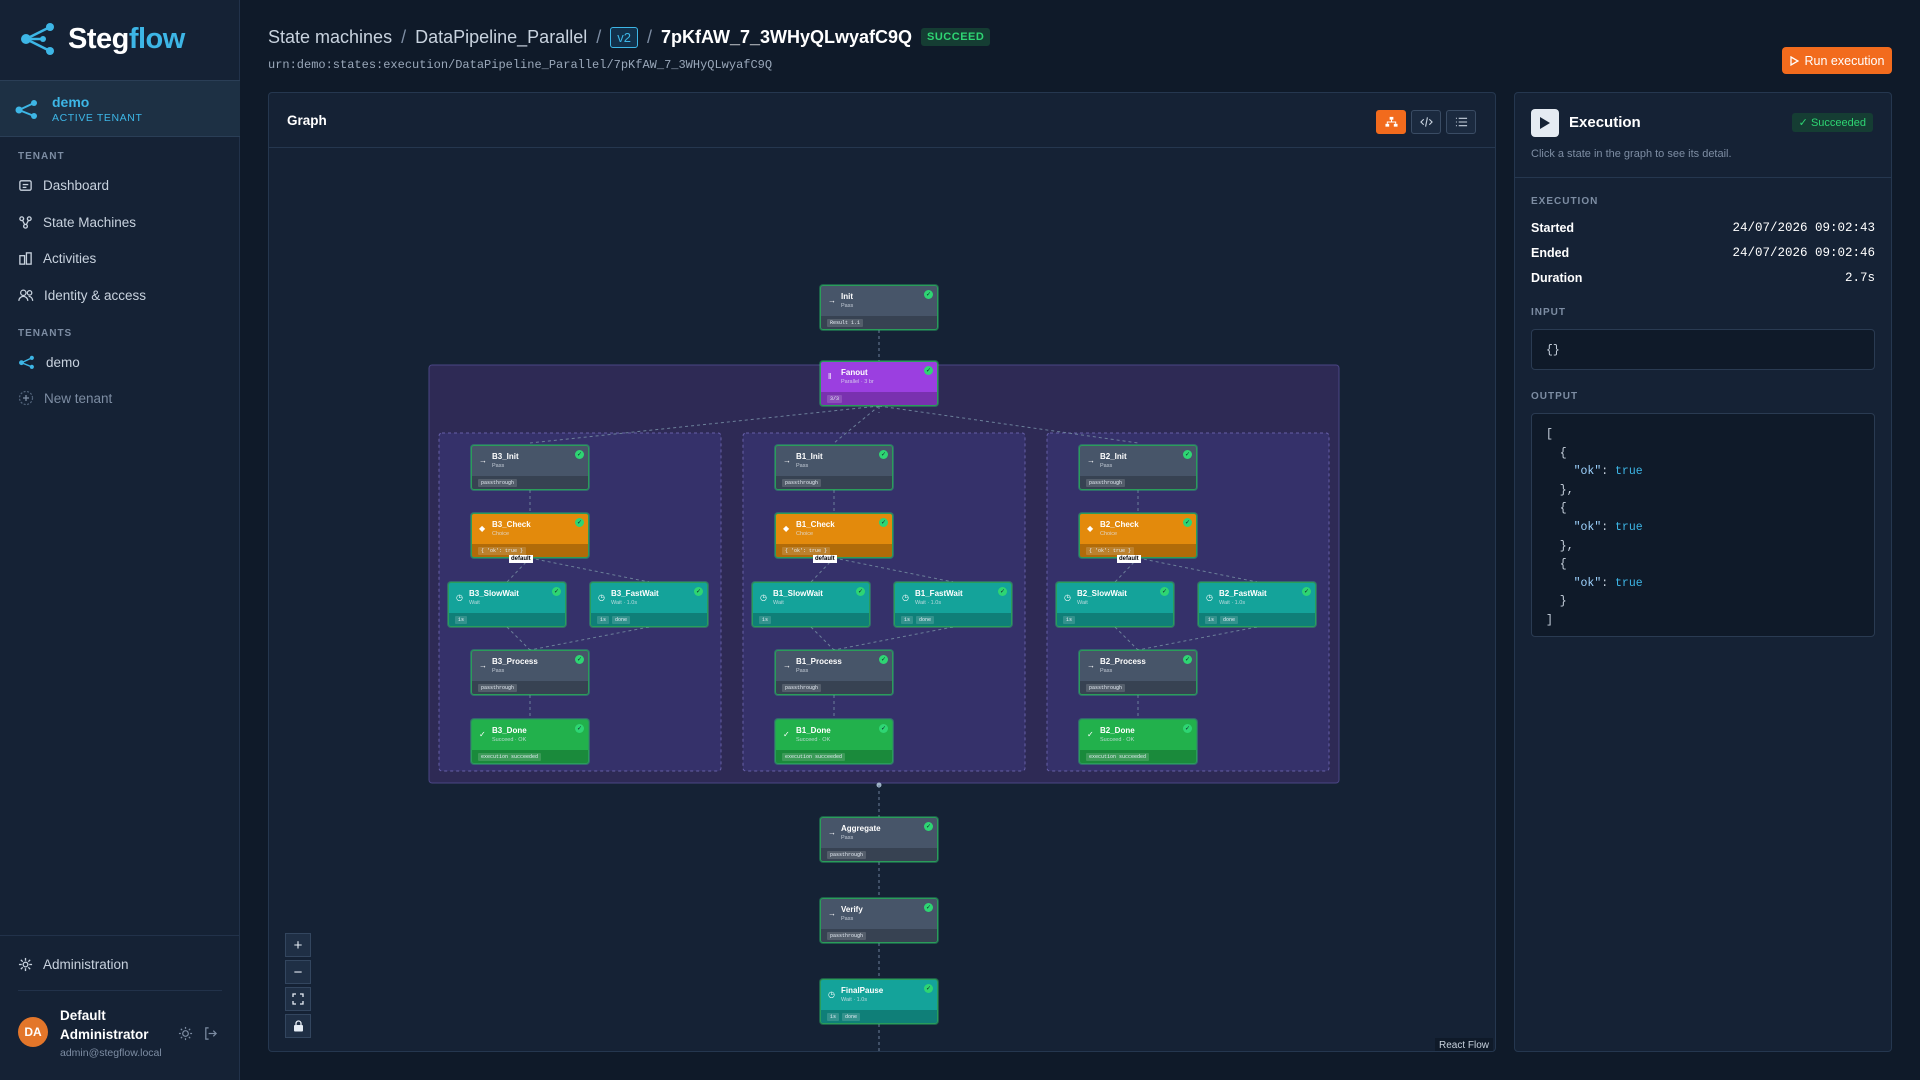 This screenshot has width=1920, height=1080. What do you see at coordinates (834, 672) in the screenshot?
I see `state-node: → B1_Process Pass ✓ passthrough` at bounding box center [834, 672].